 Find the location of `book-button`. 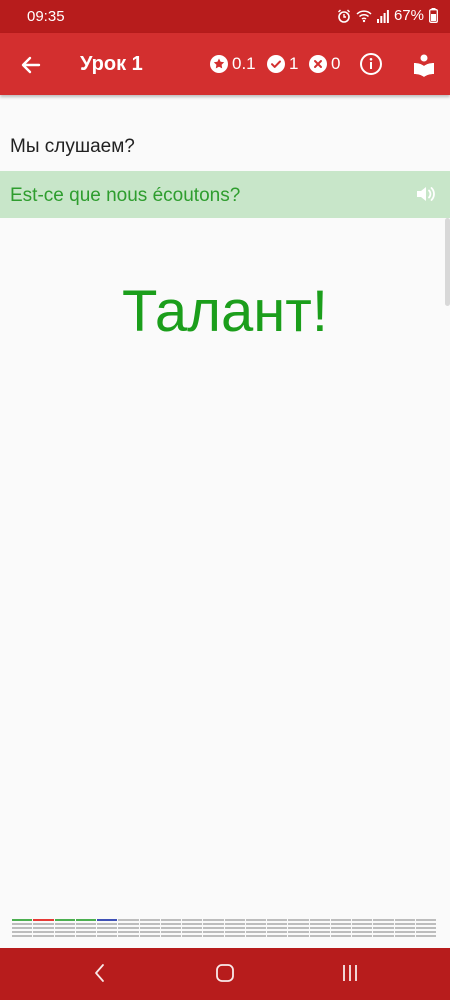

book-button is located at coordinates (424, 67).